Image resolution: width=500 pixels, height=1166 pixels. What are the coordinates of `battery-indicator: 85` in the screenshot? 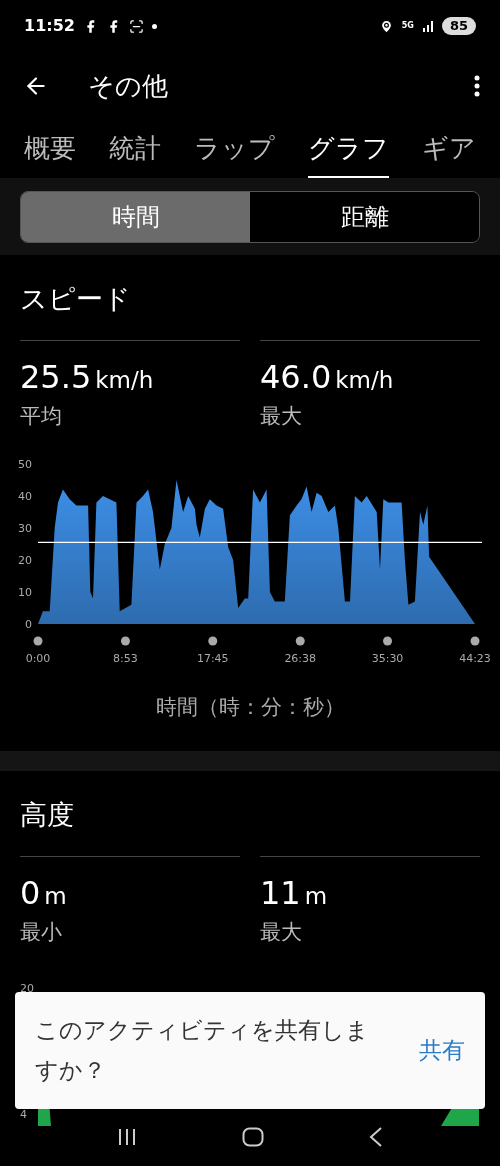 It's located at (458, 26).